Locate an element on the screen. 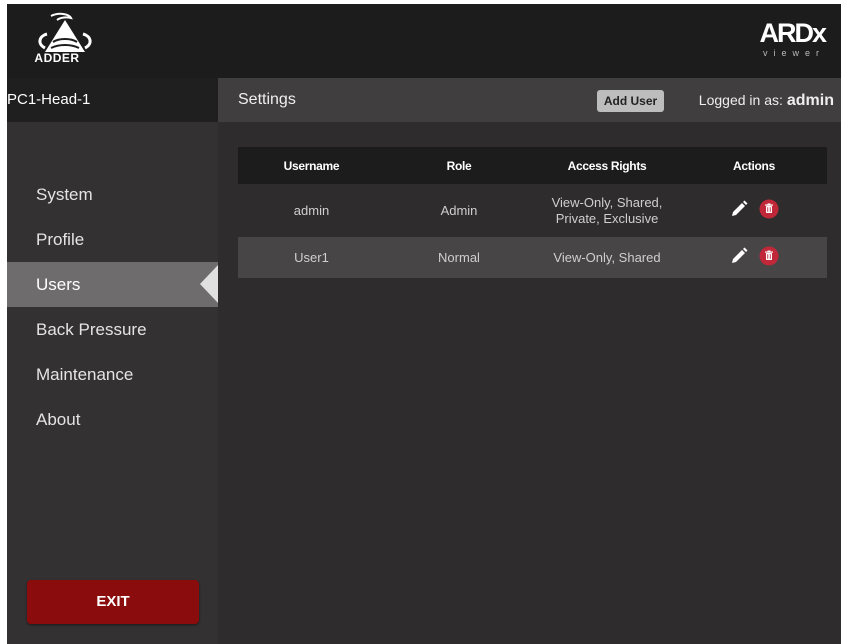  nav-item-label: About is located at coordinates (58, 419).